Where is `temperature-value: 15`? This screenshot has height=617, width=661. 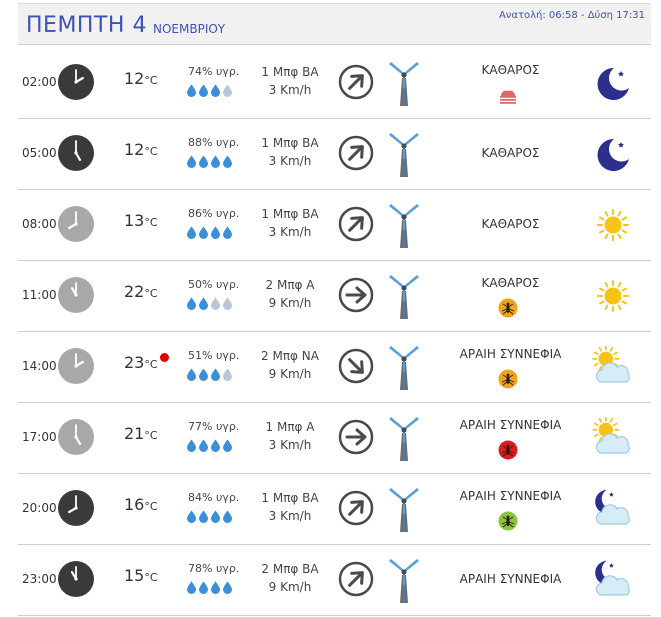
temperature-value: 15 is located at coordinates (134, 575).